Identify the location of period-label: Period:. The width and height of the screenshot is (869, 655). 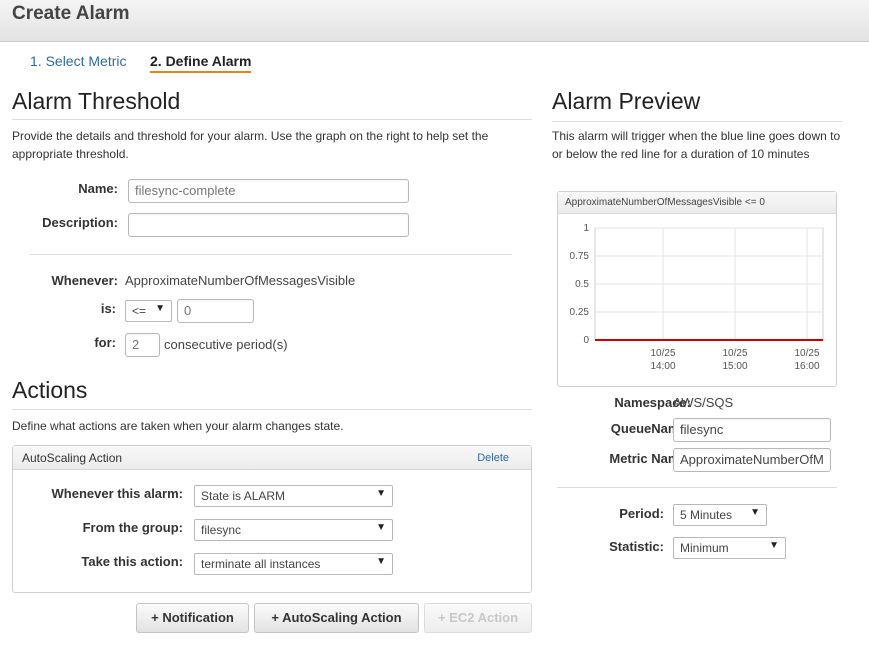
(641, 513).